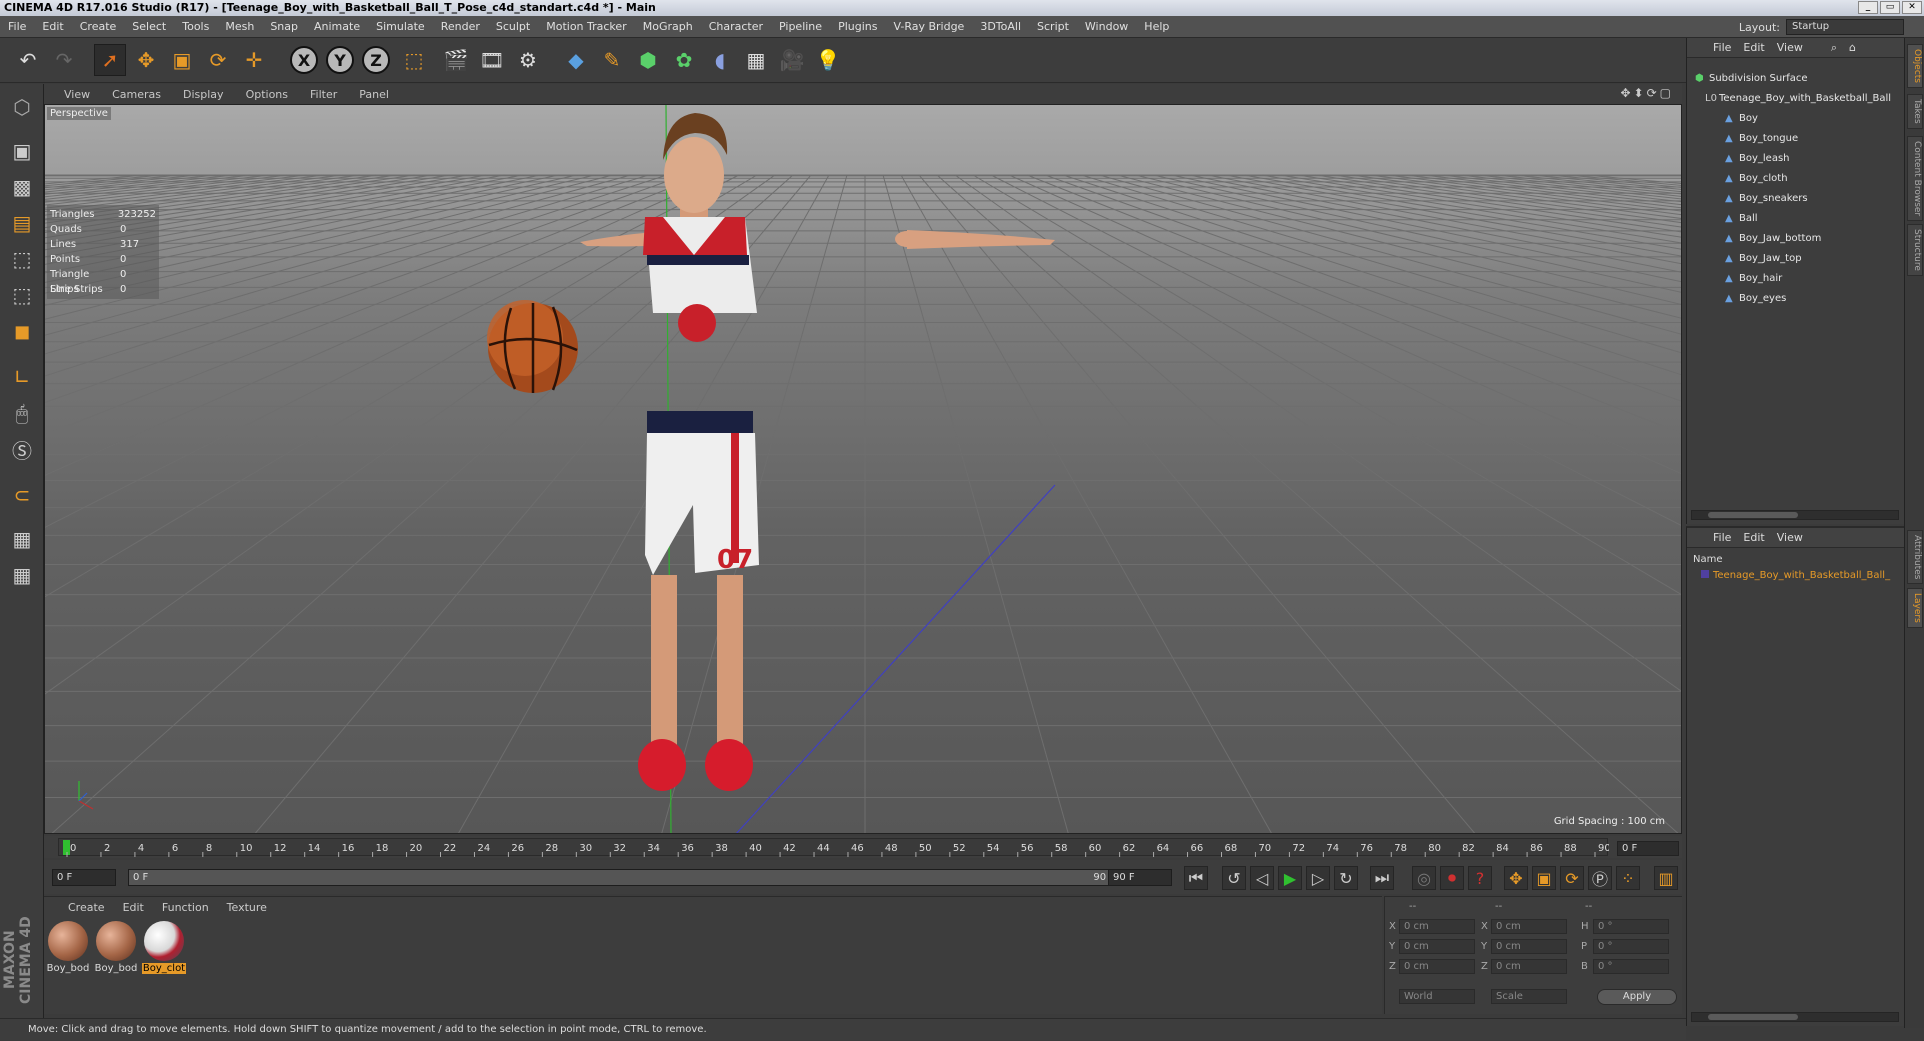 This screenshot has height=1041, width=1924. I want to click on key-rotation-icon: ⟳, so click(1572, 878).